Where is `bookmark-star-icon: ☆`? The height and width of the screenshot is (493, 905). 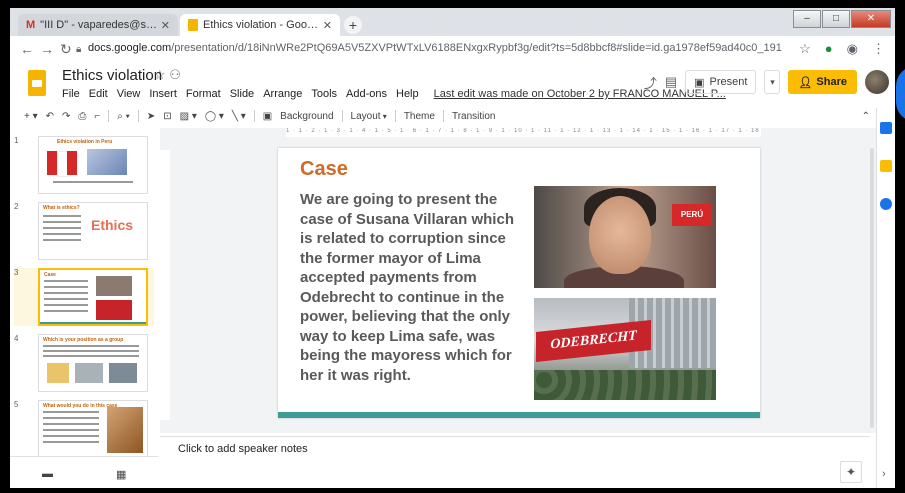
bookmark-star-icon: ☆ is located at coordinates (805, 49).